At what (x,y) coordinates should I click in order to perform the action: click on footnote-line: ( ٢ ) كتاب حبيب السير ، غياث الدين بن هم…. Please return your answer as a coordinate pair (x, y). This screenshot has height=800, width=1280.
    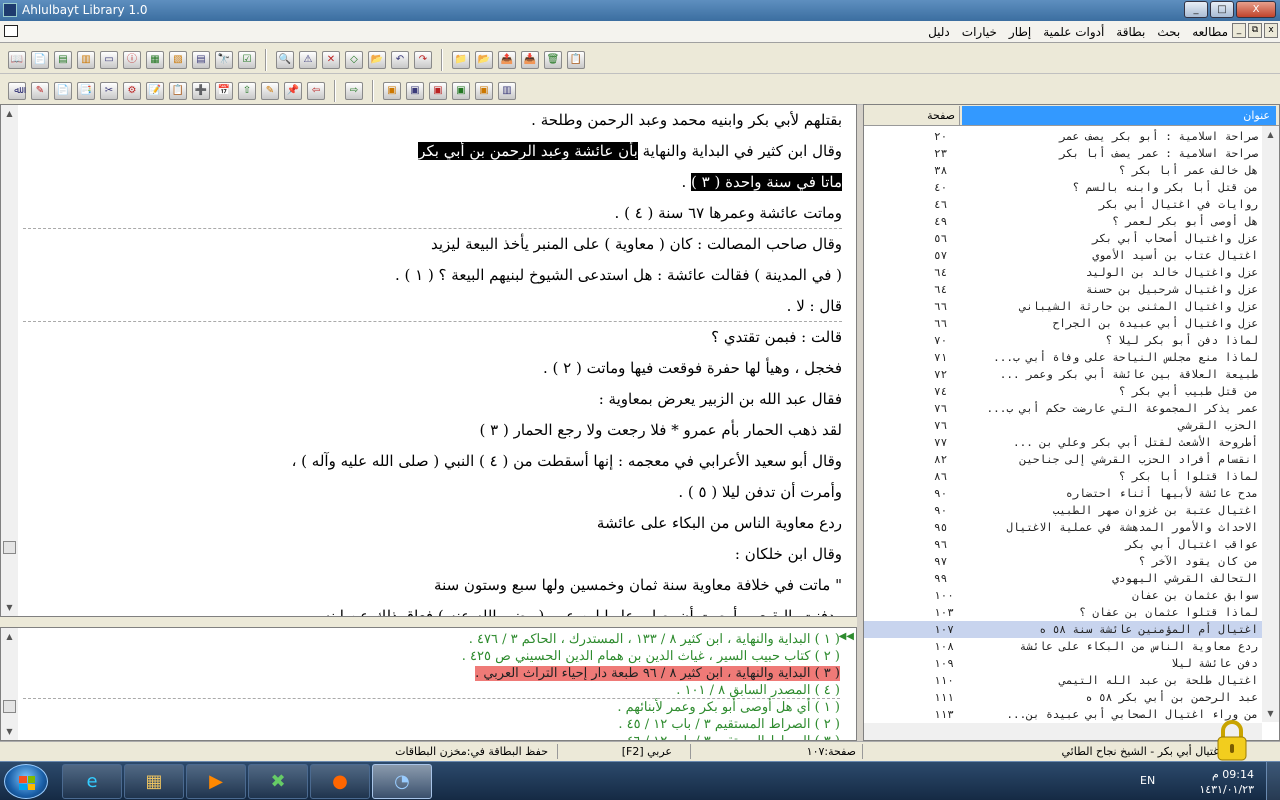
    Looking at the image, I should click on (431, 656).